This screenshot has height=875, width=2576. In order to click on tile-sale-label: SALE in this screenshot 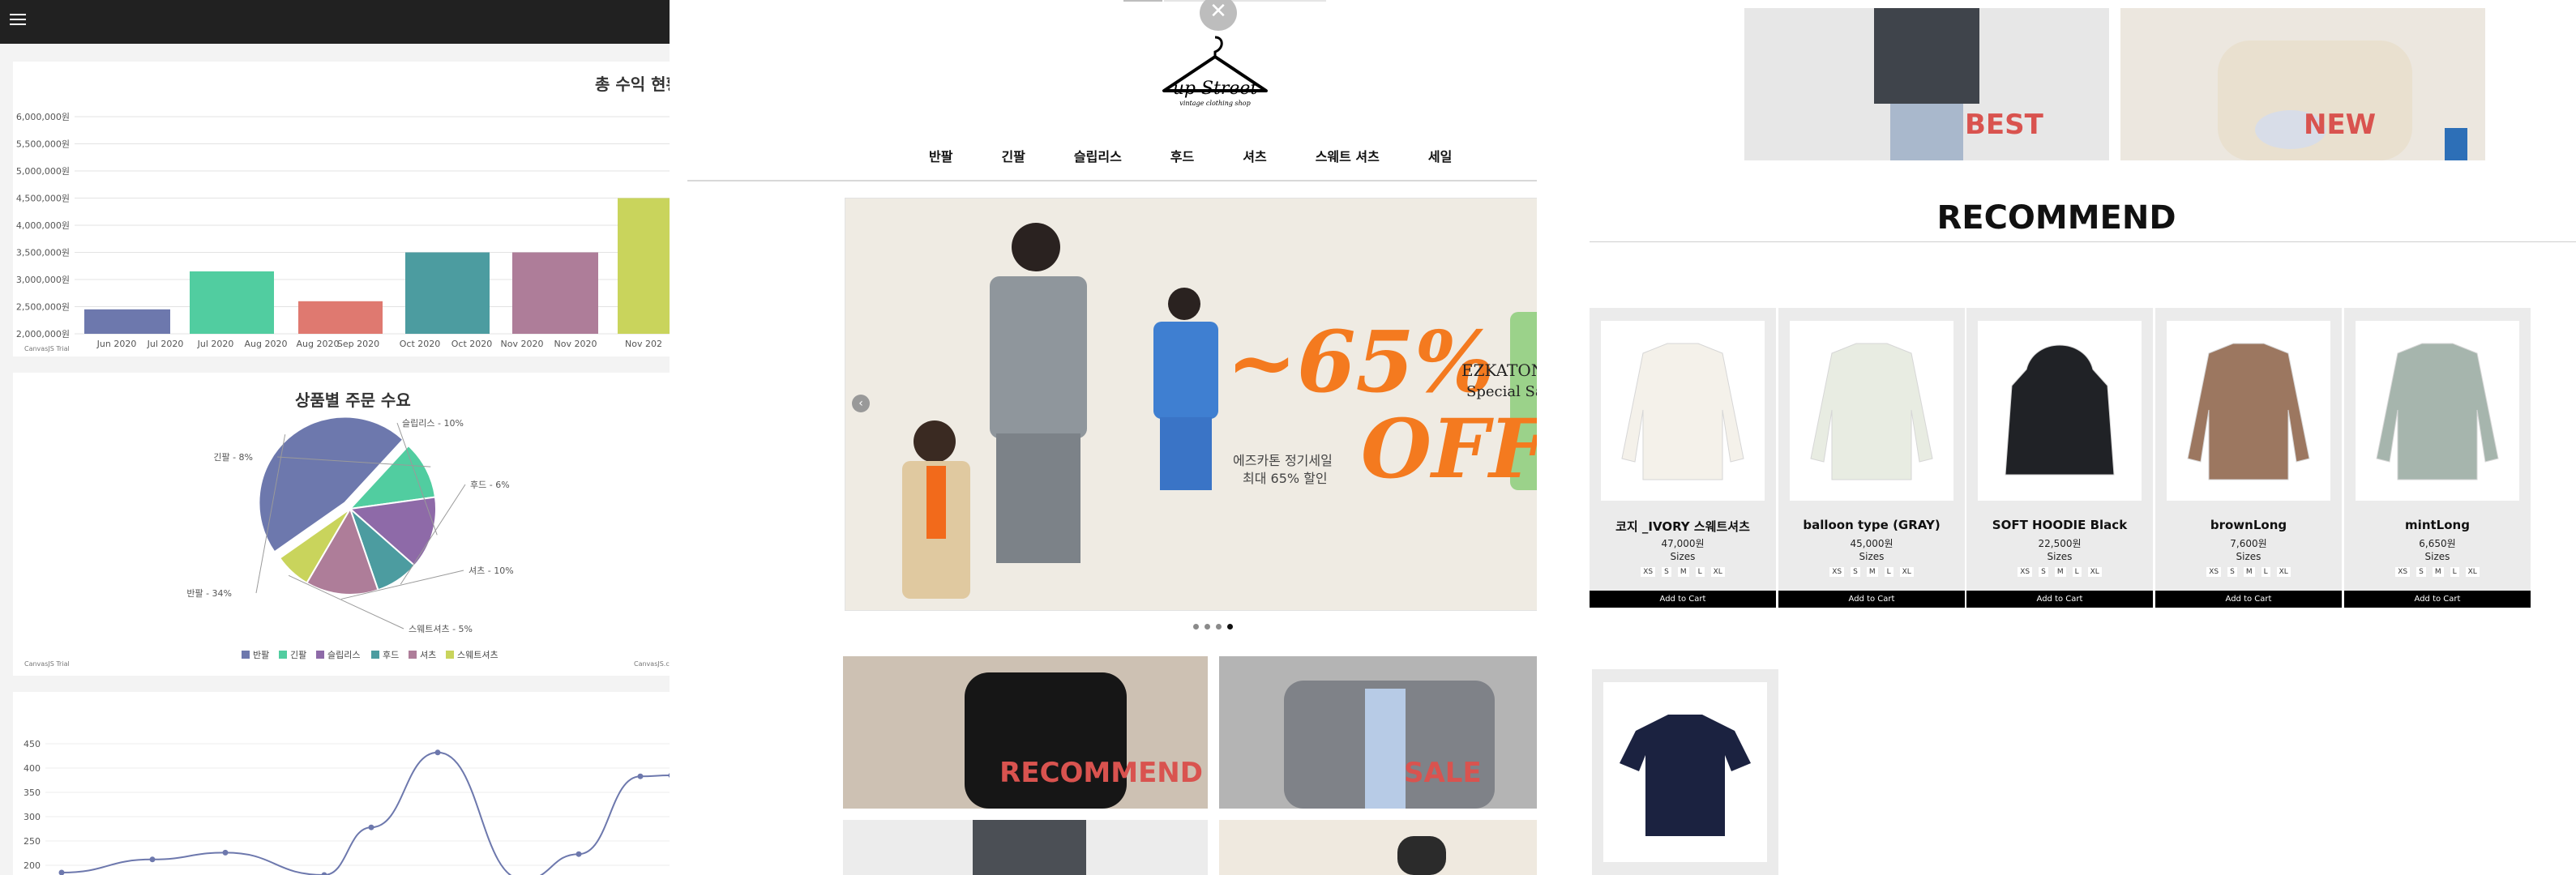, I will do `click(1443, 773)`.